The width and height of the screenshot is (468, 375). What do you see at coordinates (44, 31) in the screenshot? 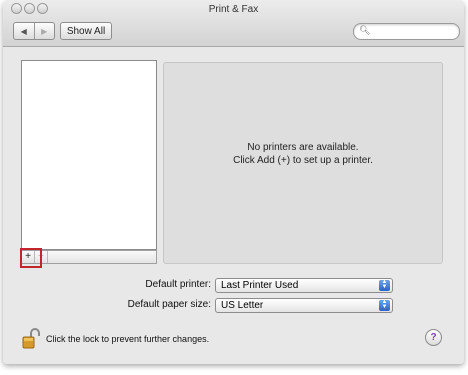
I see `forward-button: ▶` at bounding box center [44, 31].